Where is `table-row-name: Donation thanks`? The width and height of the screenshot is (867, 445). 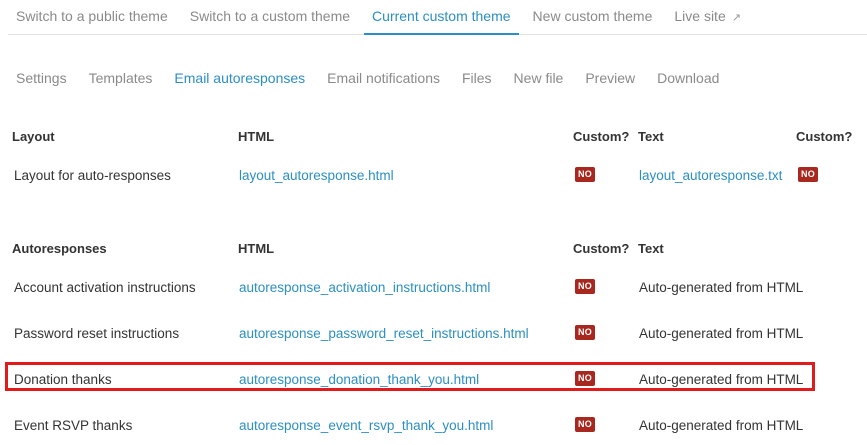
table-row-name: Donation thanks is located at coordinates (63, 379).